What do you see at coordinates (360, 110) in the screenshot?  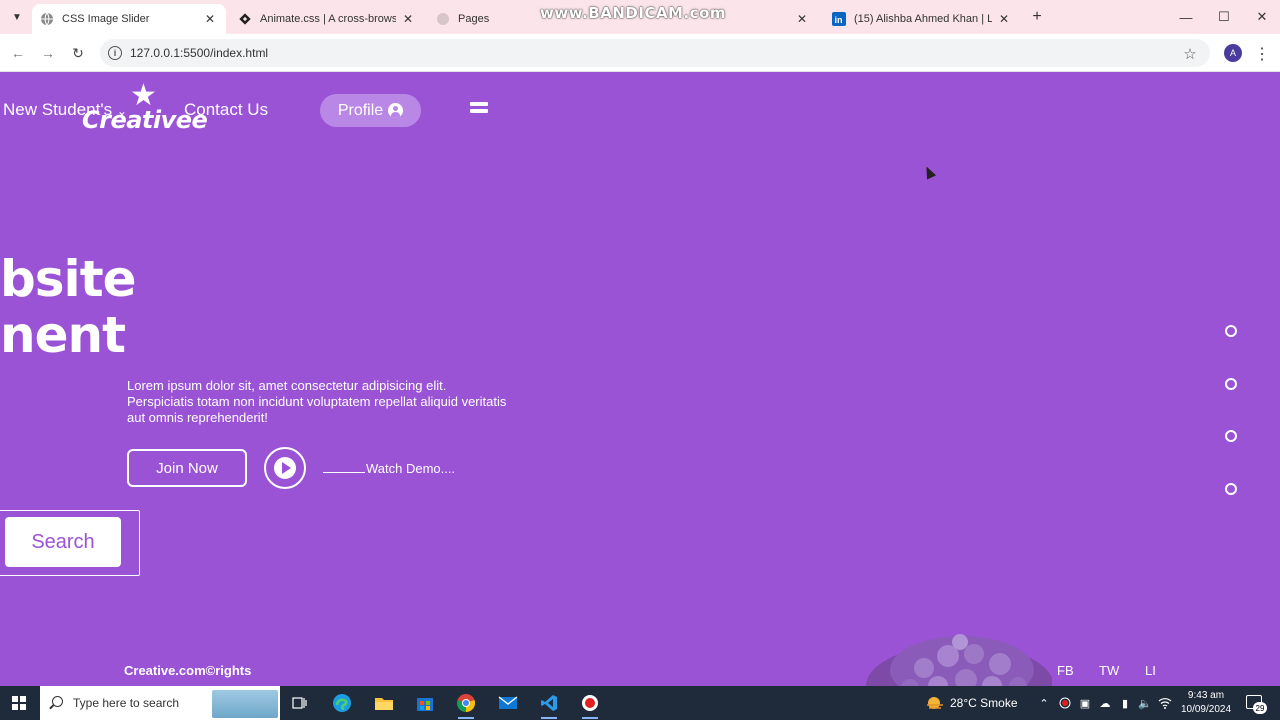 I see `profile-label: Profile` at bounding box center [360, 110].